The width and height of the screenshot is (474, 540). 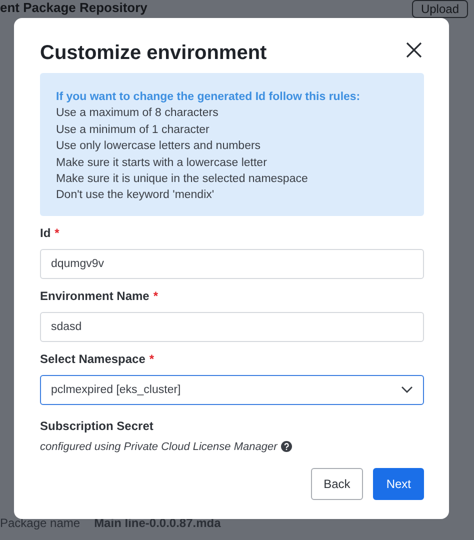 What do you see at coordinates (40, 523) in the screenshot?
I see `package-label: Package name` at bounding box center [40, 523].